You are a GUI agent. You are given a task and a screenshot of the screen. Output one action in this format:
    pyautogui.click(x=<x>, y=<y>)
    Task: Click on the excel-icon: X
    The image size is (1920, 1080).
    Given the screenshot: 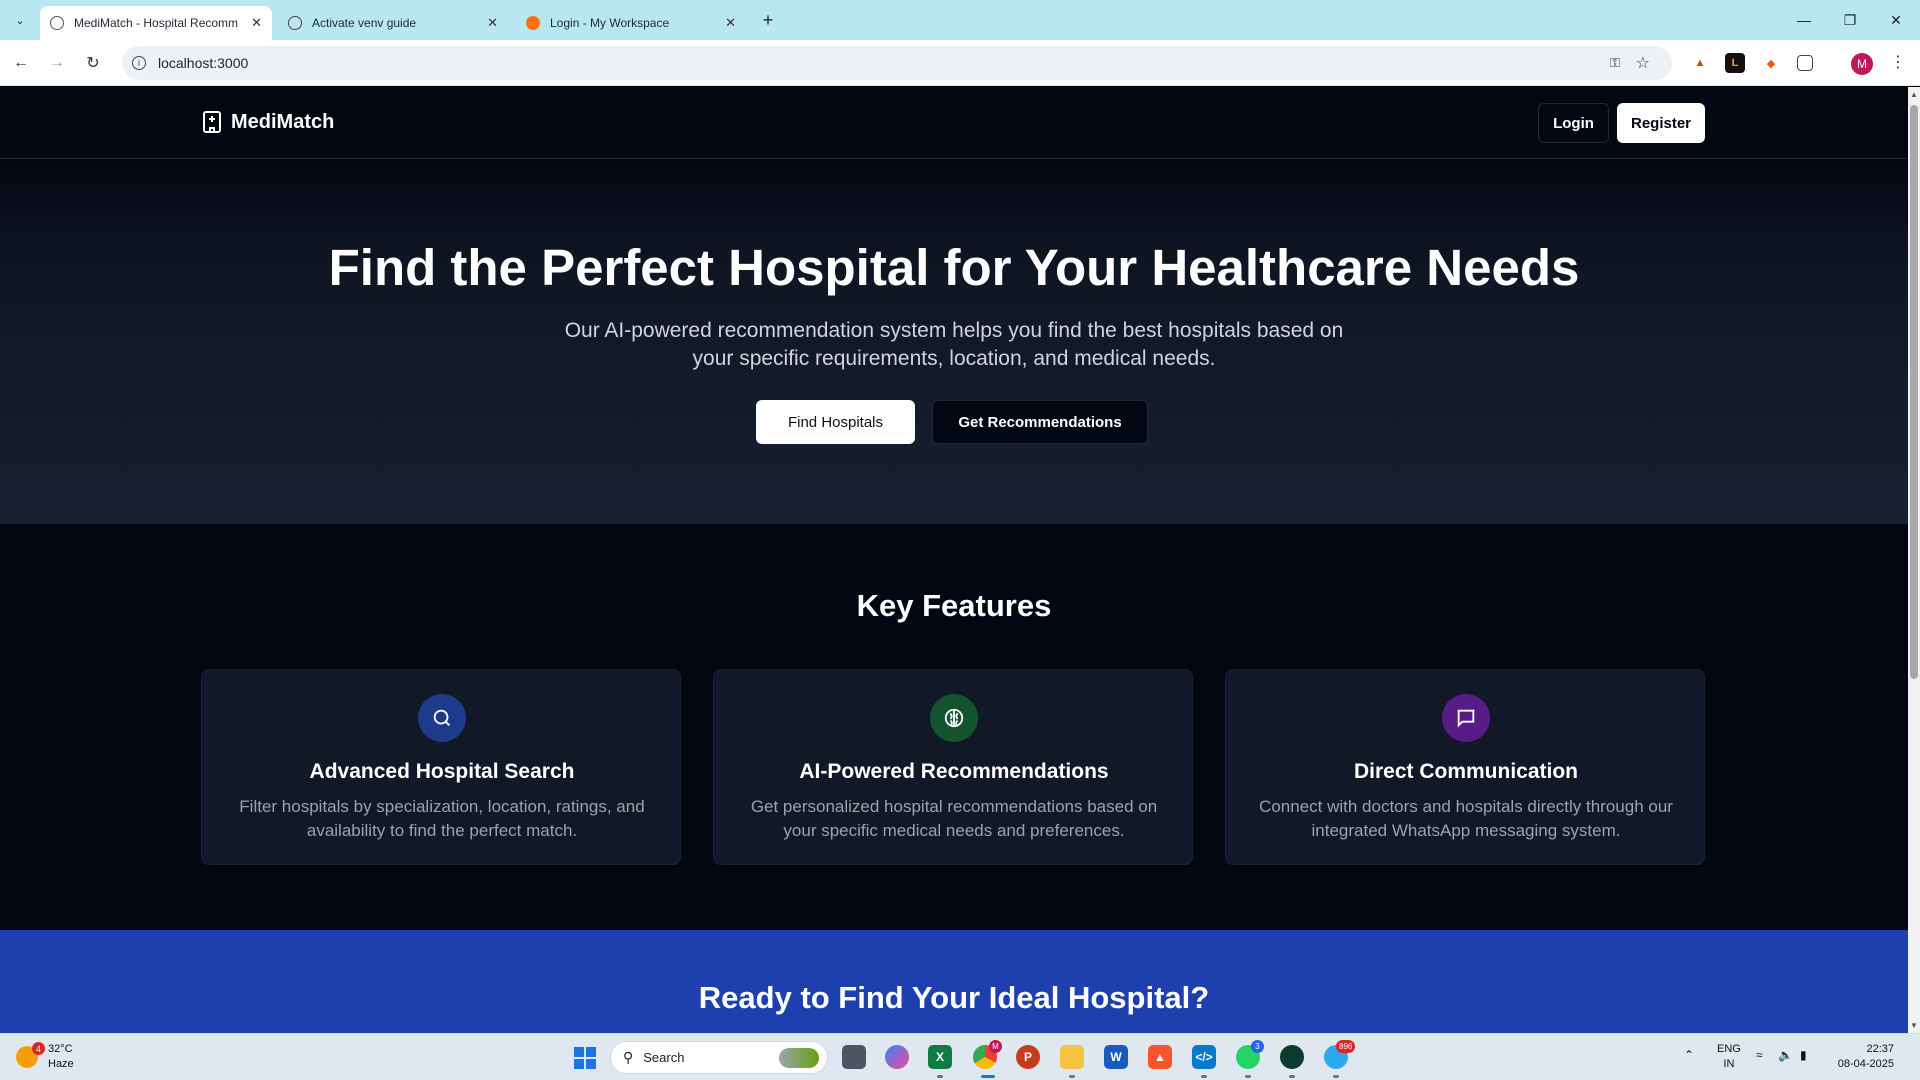 What is the action you would take?
    pyautogui.click(x=940, y=1057)
    